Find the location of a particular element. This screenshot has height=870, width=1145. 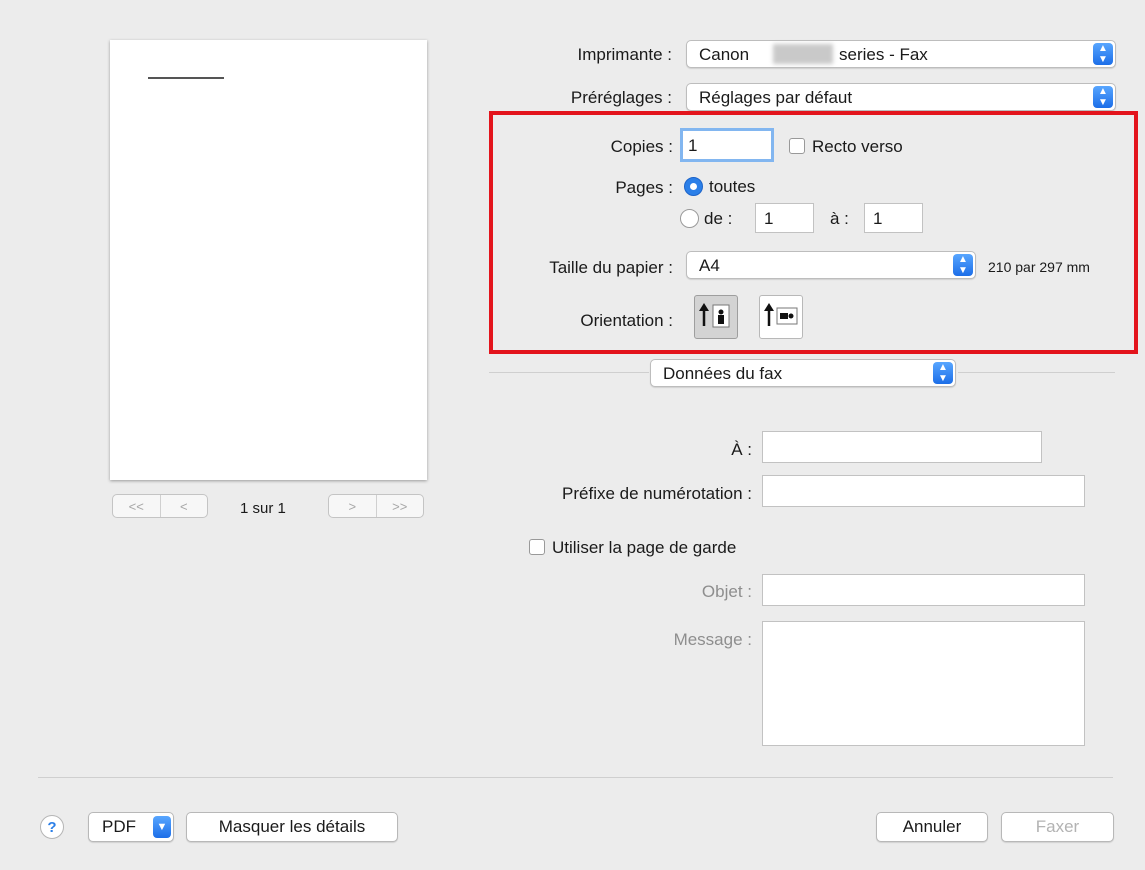

footer-separator is located at coordinates (575, 777).